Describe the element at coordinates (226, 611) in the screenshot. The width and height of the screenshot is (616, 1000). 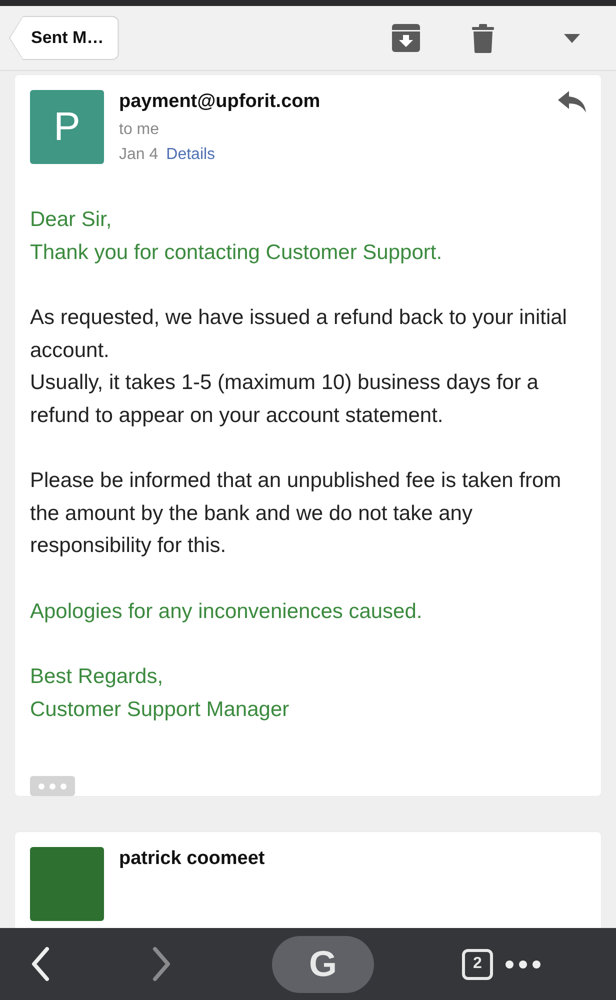
I see `message-text: Apologies for any inconveniences caused.` at that location.